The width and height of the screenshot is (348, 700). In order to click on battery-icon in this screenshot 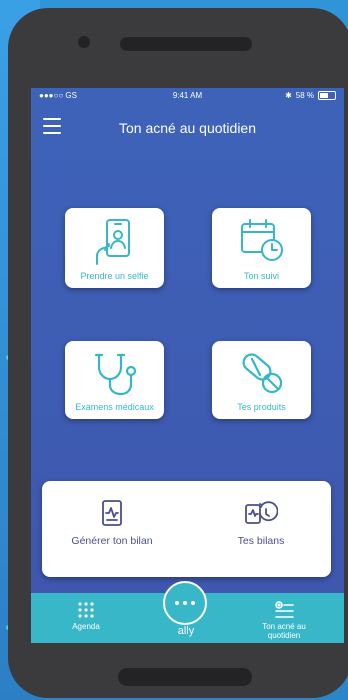, I will do `click(327, 95)`.